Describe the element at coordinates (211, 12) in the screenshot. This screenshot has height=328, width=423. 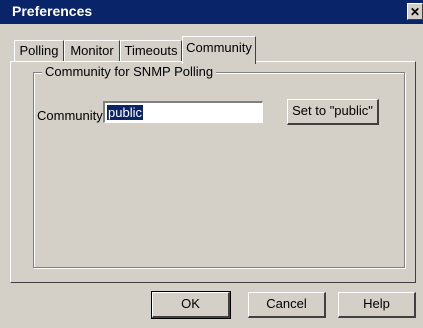
I see `title-bar: Preferences ✕` at that location.